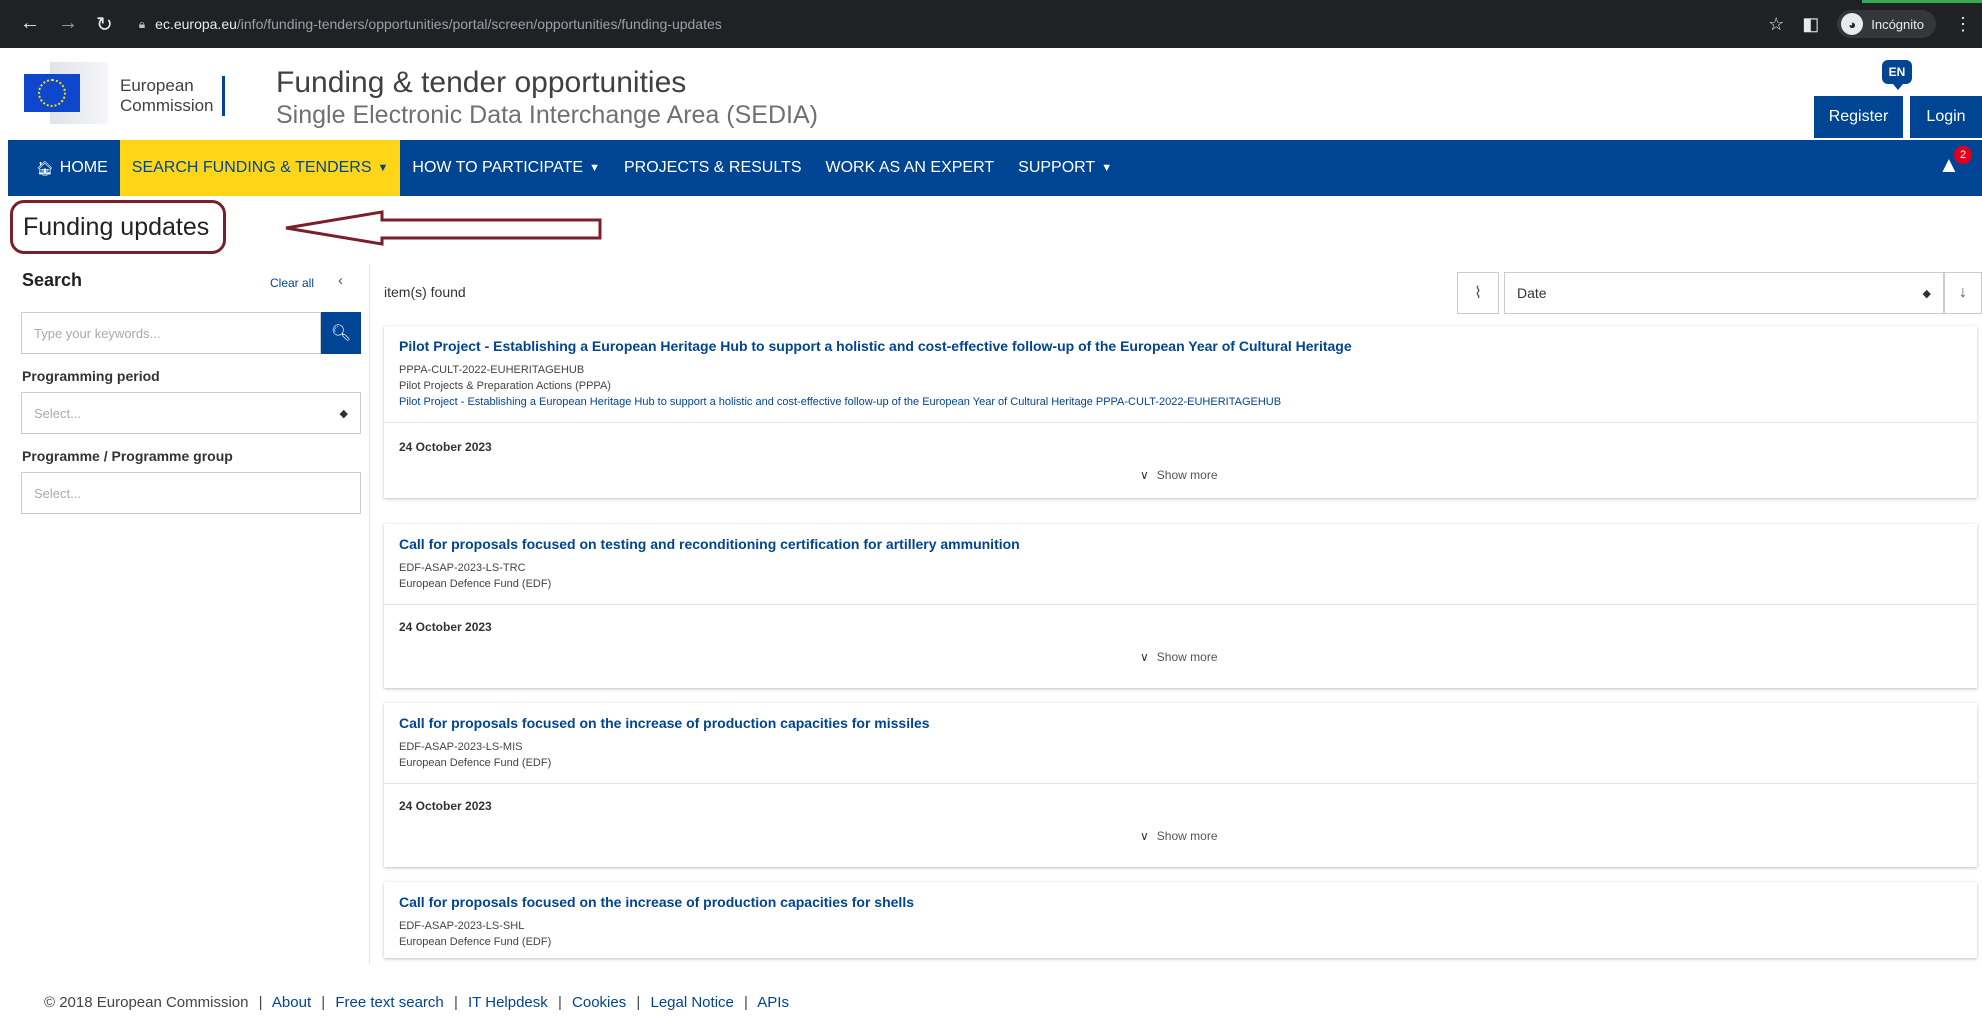 This screenshot has width=1982, height=1033. I want to click on ec-logo-text: European Commission, so click(167, 93).